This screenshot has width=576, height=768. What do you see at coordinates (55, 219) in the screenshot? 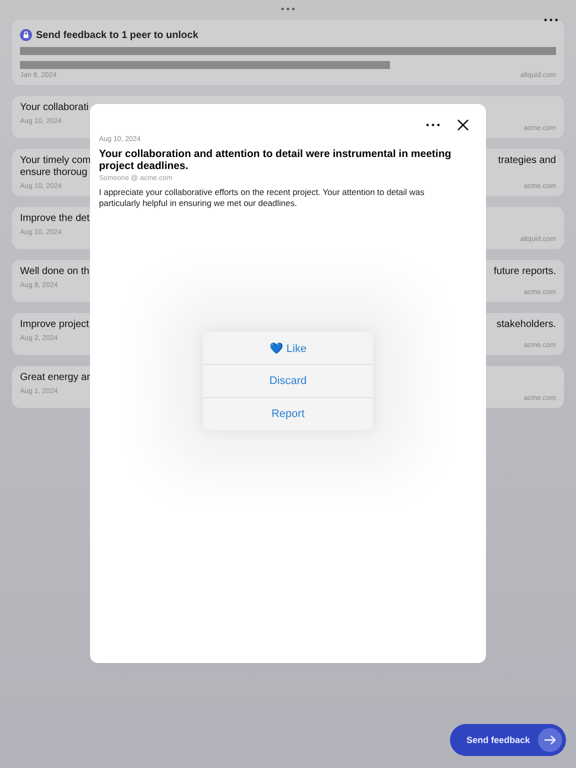
I see `feedback-title: Improve the det` at bounding box center [55, 219].